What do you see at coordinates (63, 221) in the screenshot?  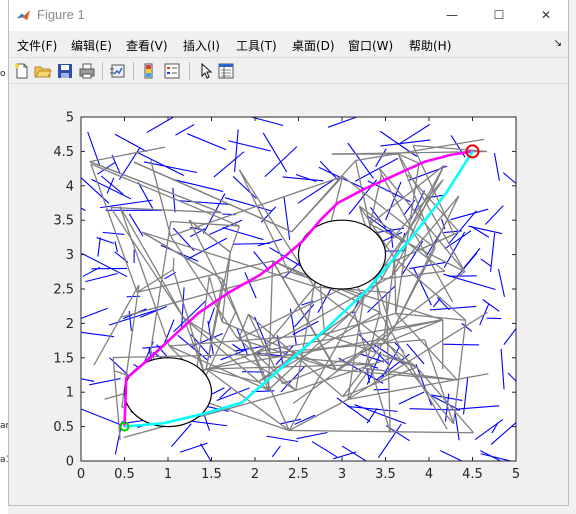 I see `y-tick-label: 3.5` at bounding box center [63, 221].